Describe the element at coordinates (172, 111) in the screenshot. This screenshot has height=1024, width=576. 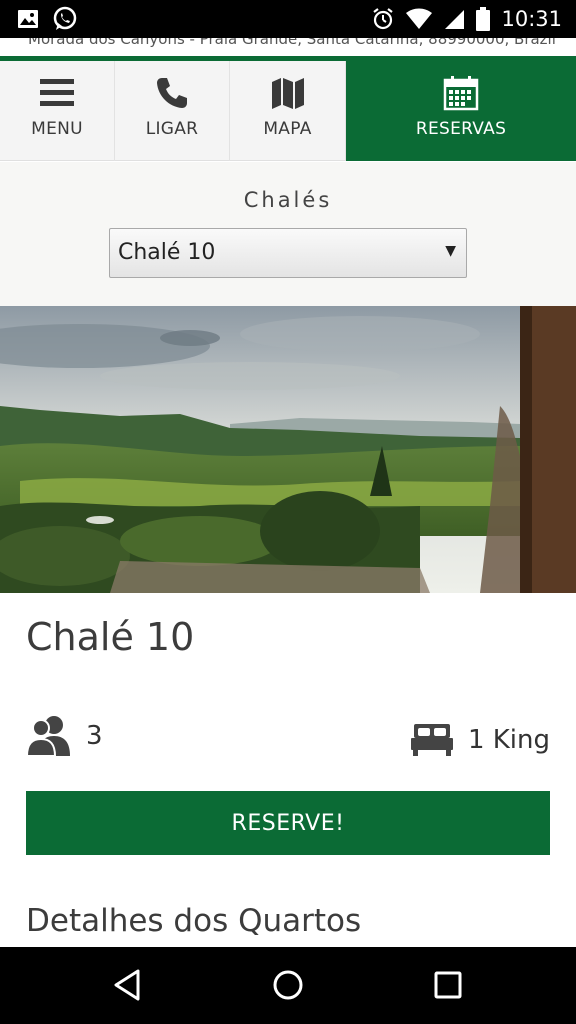
I see `nav-ligar-button: LIGAR` at that location.